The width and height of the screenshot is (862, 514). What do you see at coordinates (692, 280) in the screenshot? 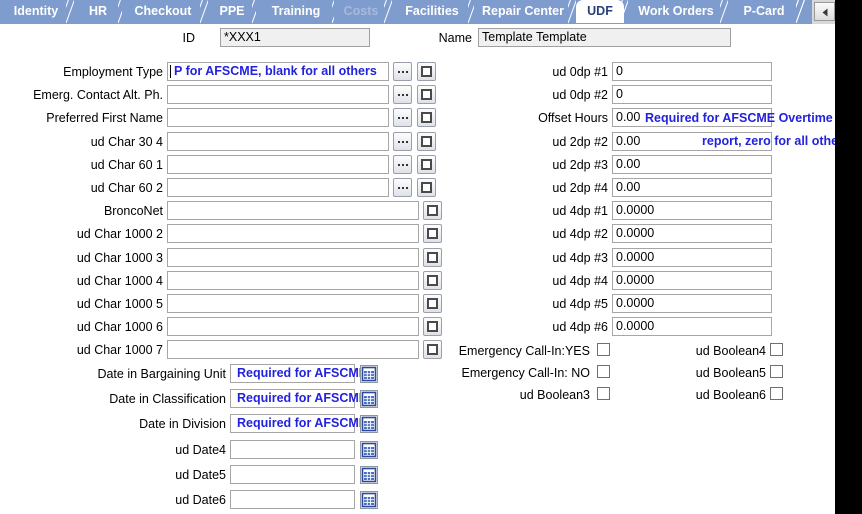
I see `numeric-input-9: 0.0000` at bounding box center [692, 280].